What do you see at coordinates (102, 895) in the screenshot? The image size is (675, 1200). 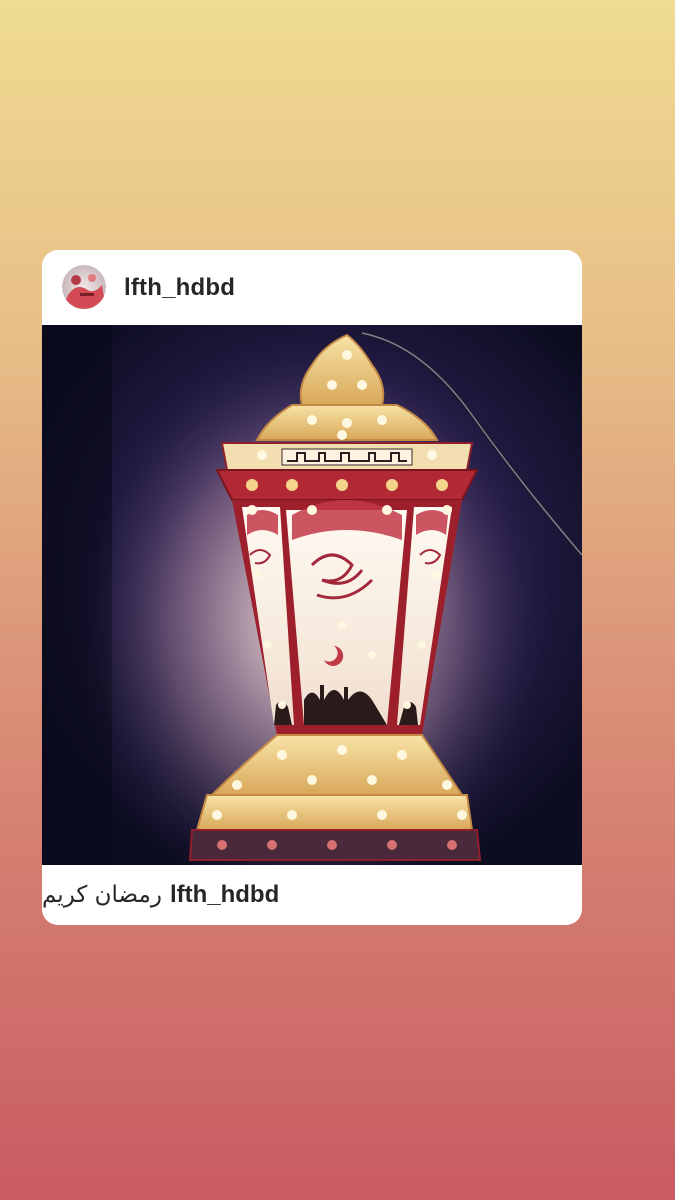 I see `caption-text: رمضان كريم` at bounding box center [102, 895].